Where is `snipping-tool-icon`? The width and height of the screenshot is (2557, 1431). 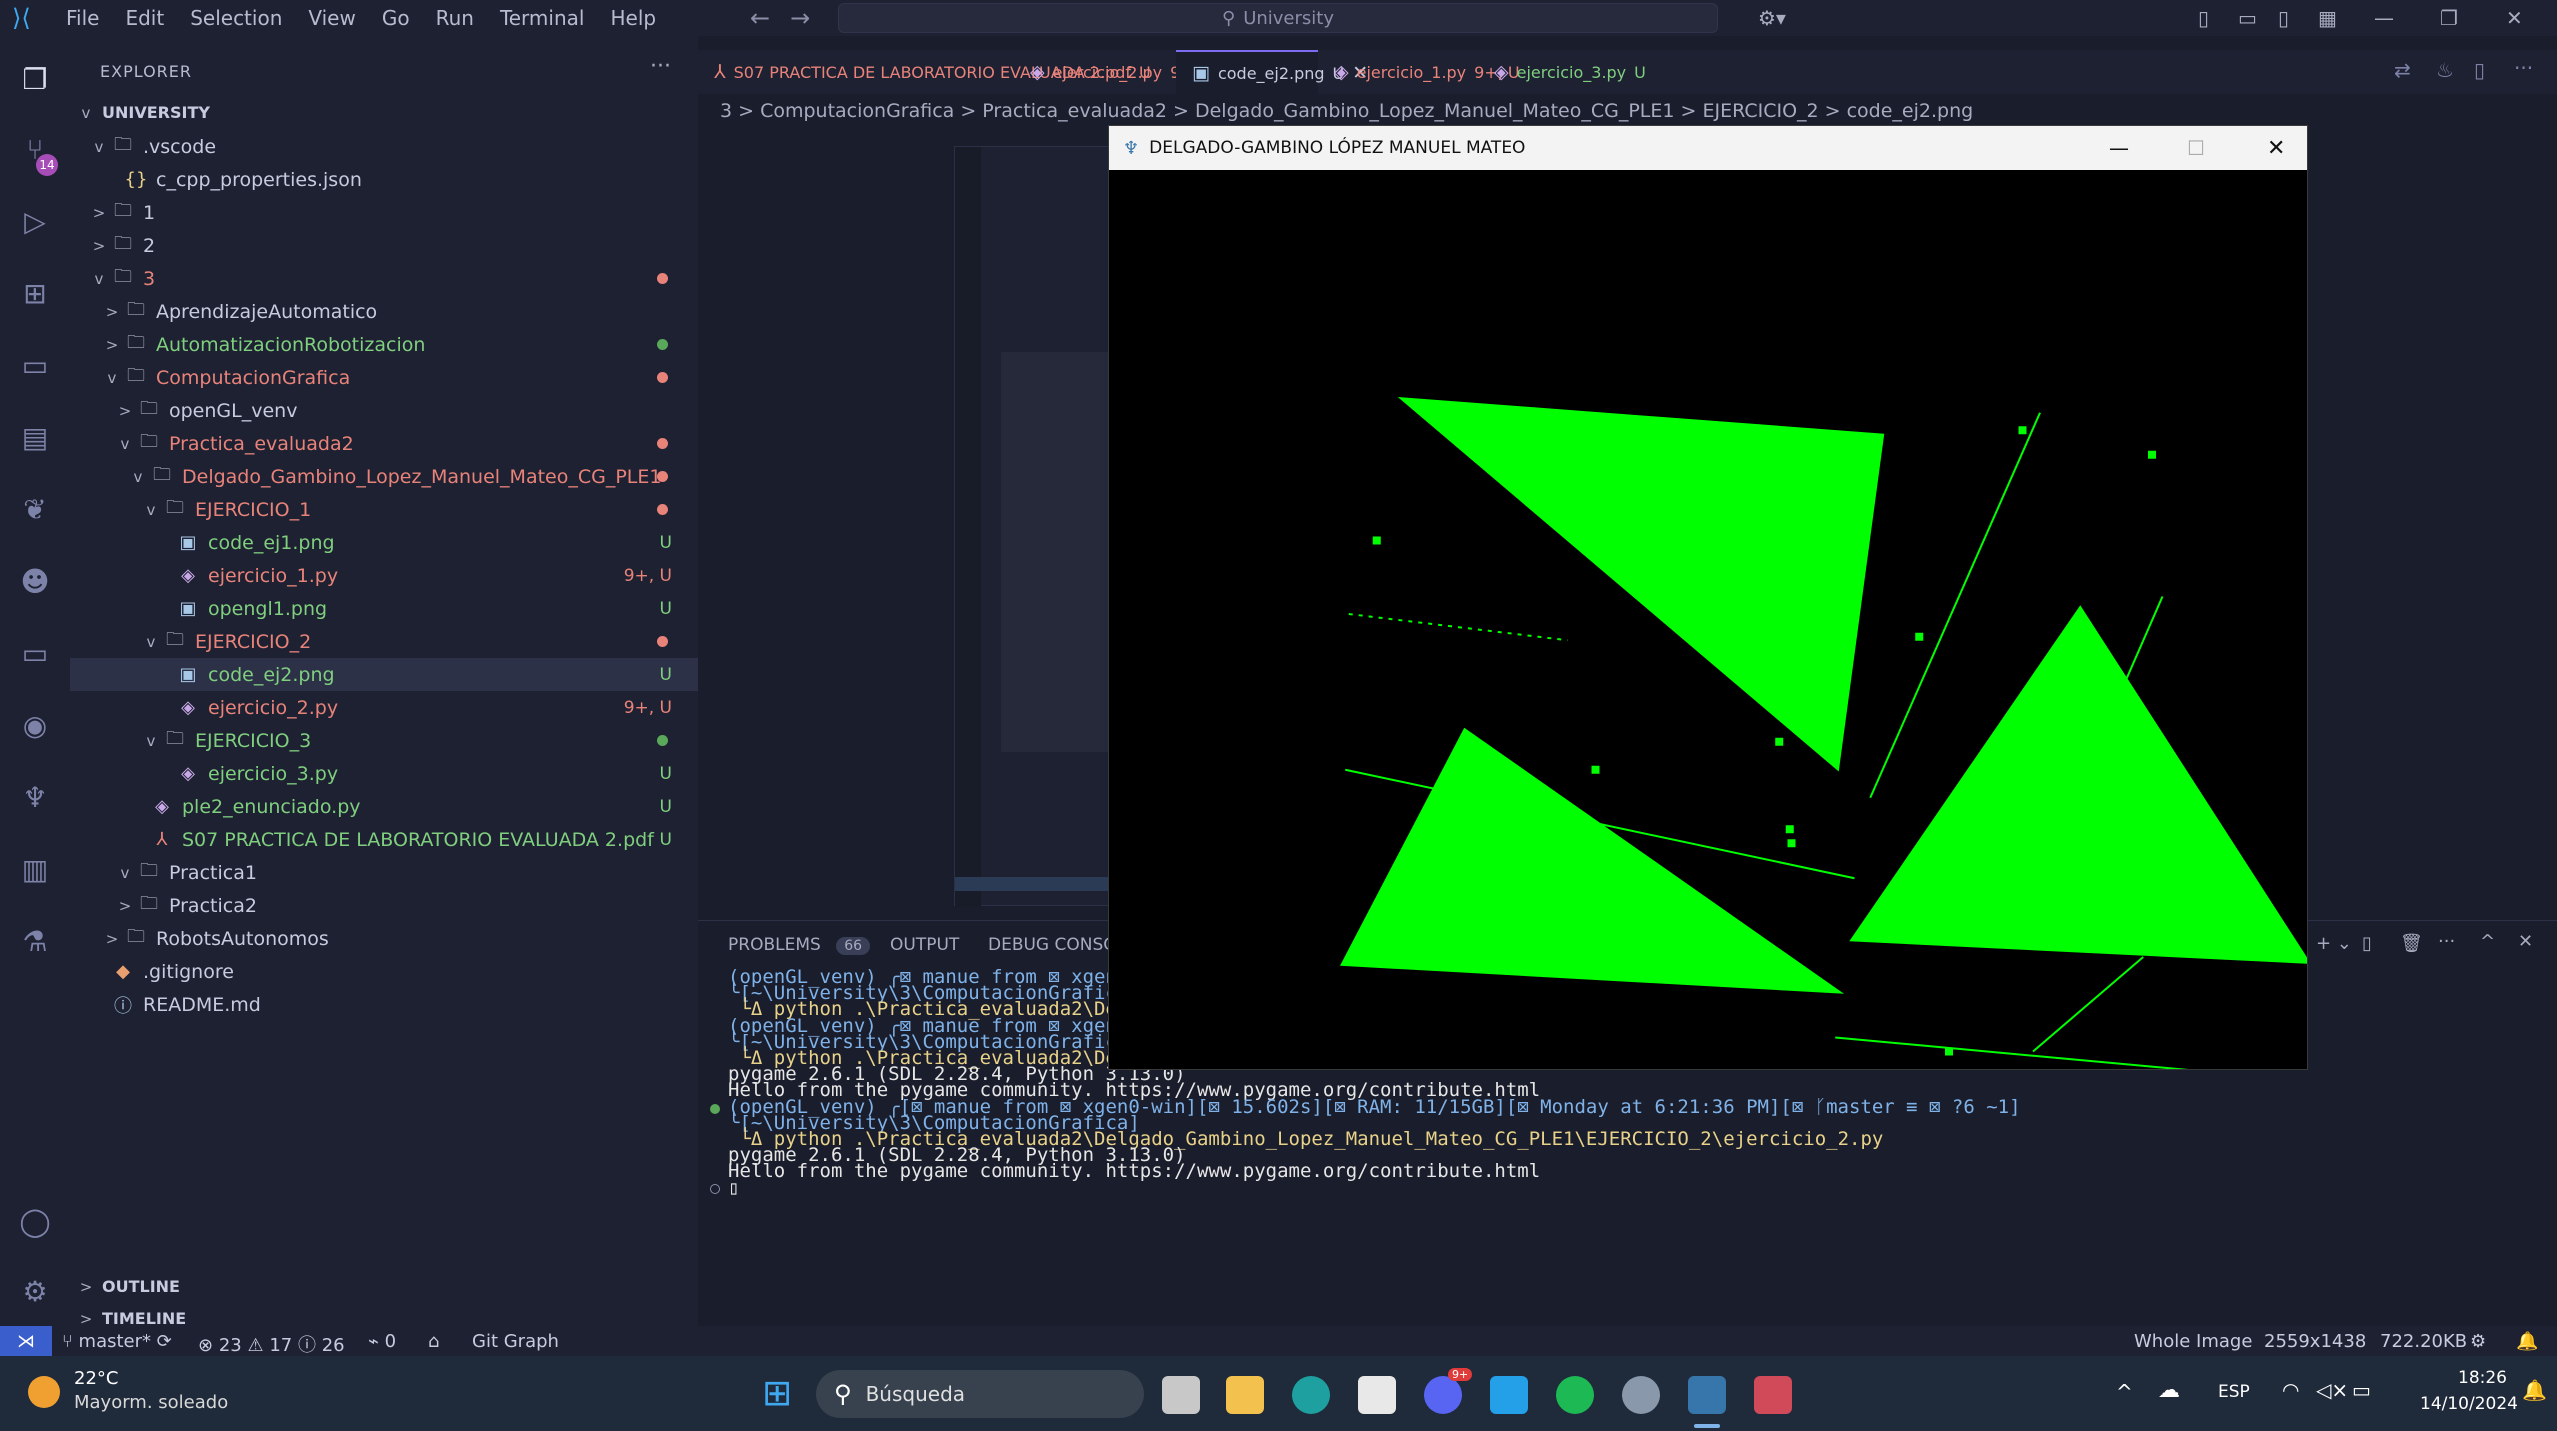 snipping-tool-icon is located at coordinates (1773, 1395).